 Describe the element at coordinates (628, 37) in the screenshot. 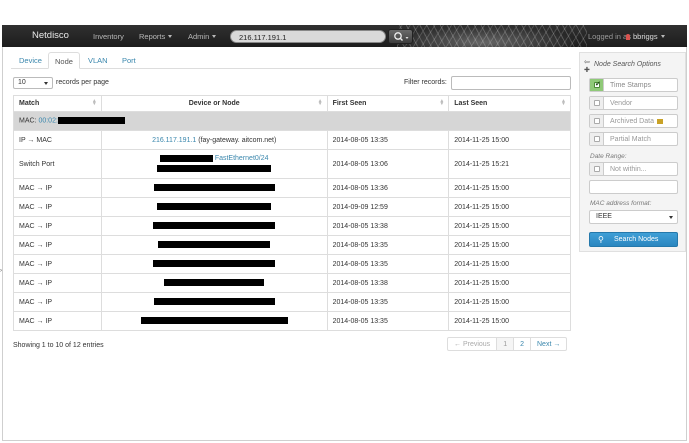

I see `user-icon` at that location.